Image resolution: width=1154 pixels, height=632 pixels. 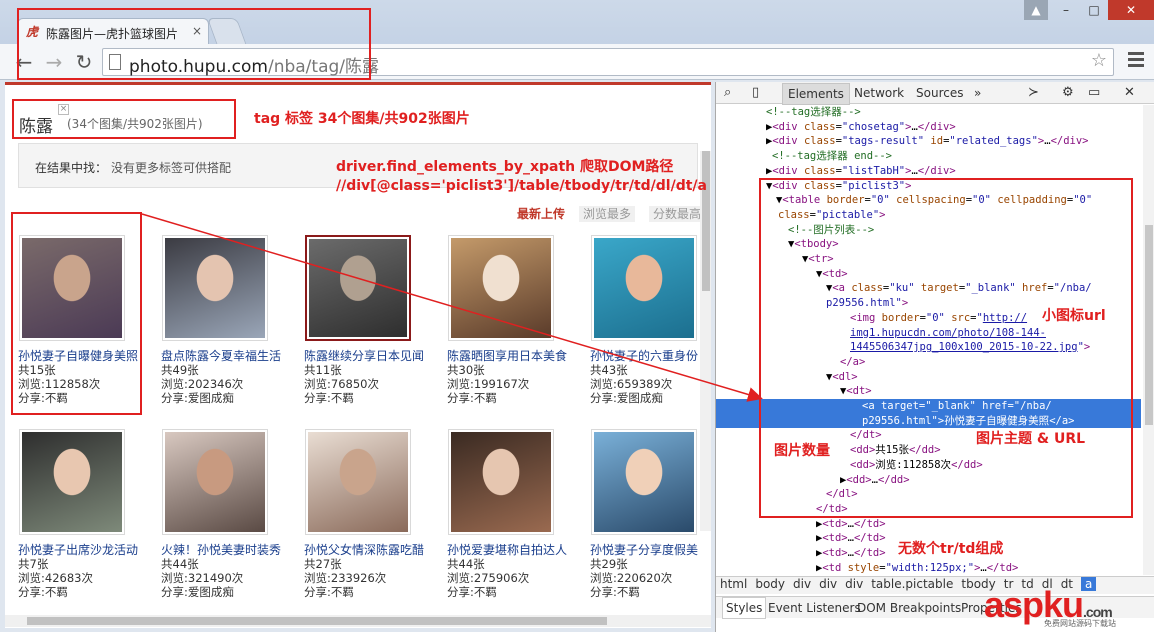 What do you see at coordinates (802, 451) in the screenshot?
I see `annotation-pic-count: 图片数量` at bounding box center [802, 451].